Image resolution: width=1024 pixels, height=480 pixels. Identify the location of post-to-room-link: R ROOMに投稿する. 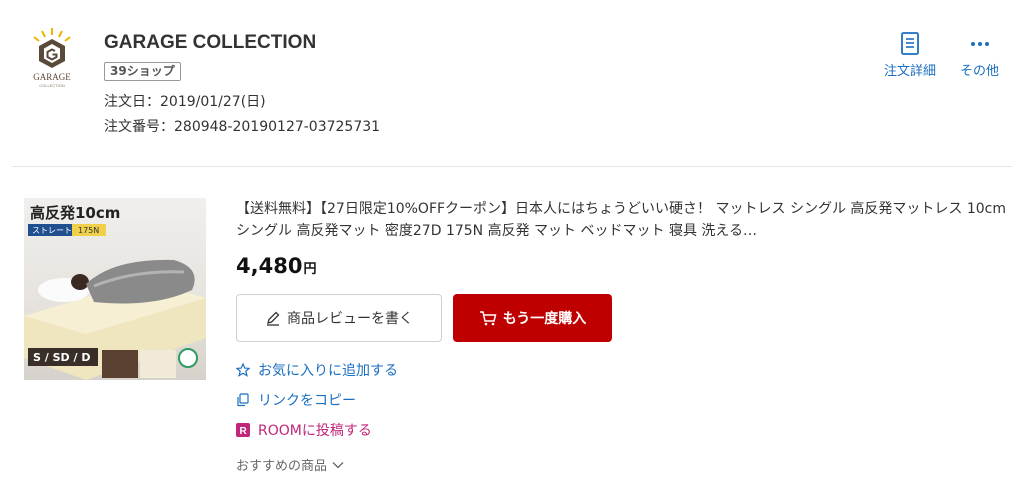
(304, 430).